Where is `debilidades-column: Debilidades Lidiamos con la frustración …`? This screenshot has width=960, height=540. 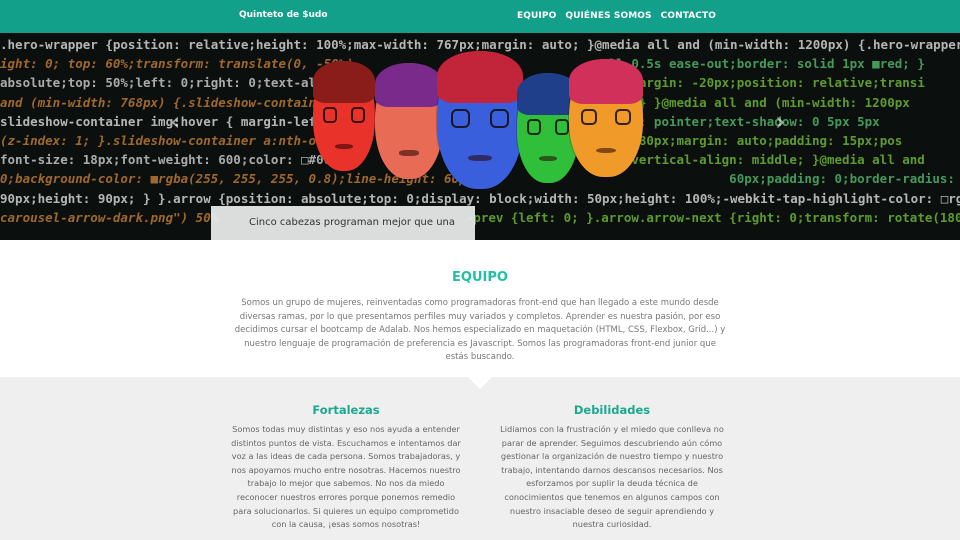 debilidades-column: Debilidades Lidiamos con la frustración … is located at coordinates (612, 467).